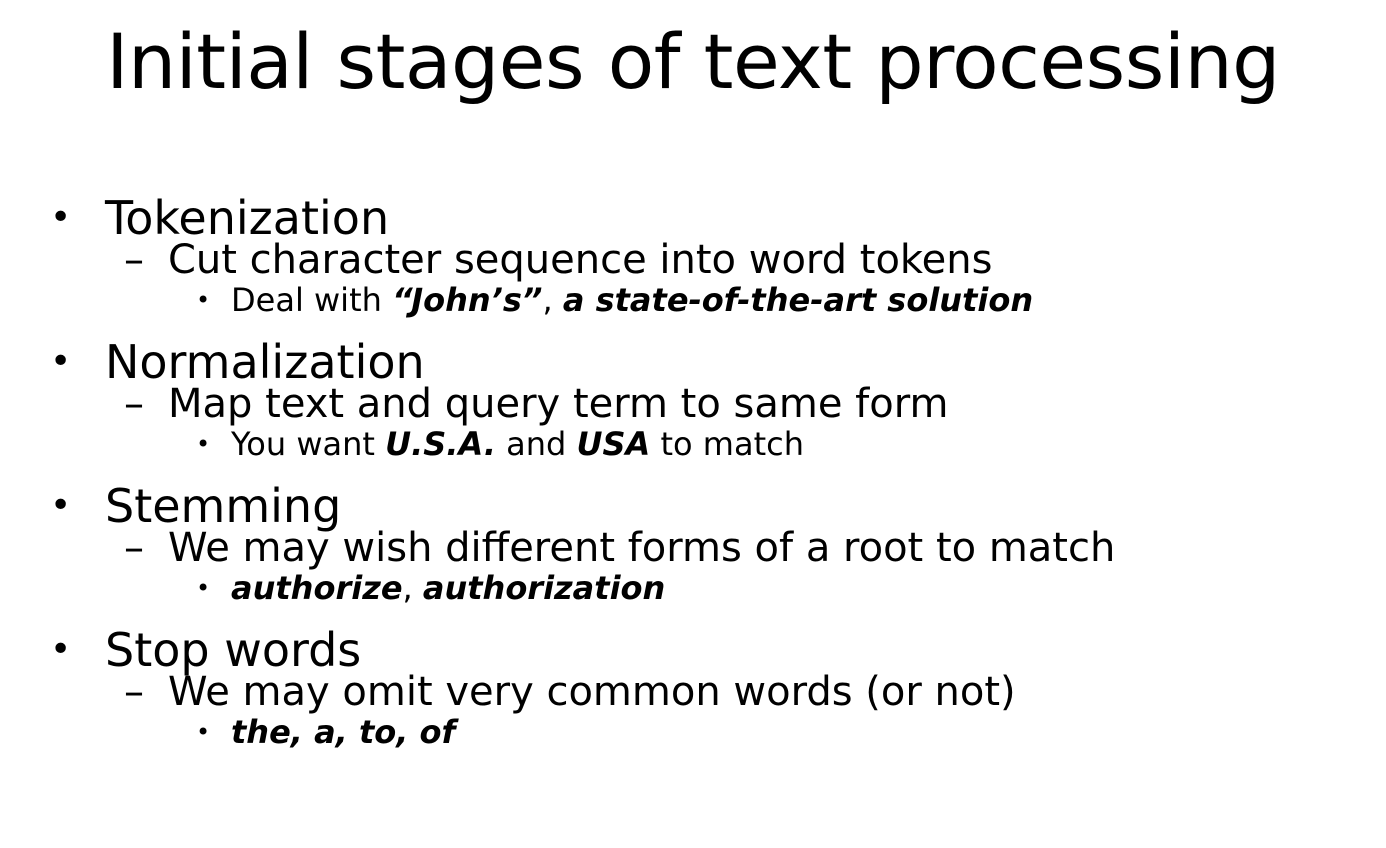 This screenshot has height=848, width=1386. I want to click on detail-prefix: You want, so click(308, 444).